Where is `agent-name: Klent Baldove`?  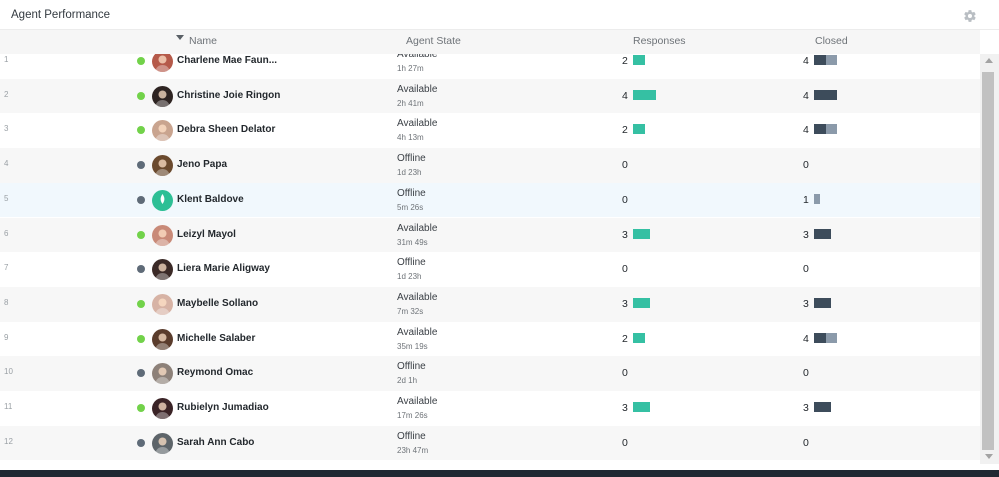
agent-name: Klent Baldove is located at coordinates (210, 199).